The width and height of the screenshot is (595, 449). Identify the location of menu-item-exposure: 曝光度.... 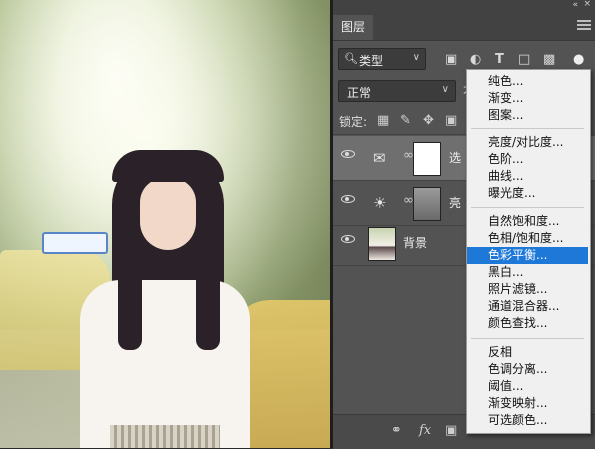
(527, 193).